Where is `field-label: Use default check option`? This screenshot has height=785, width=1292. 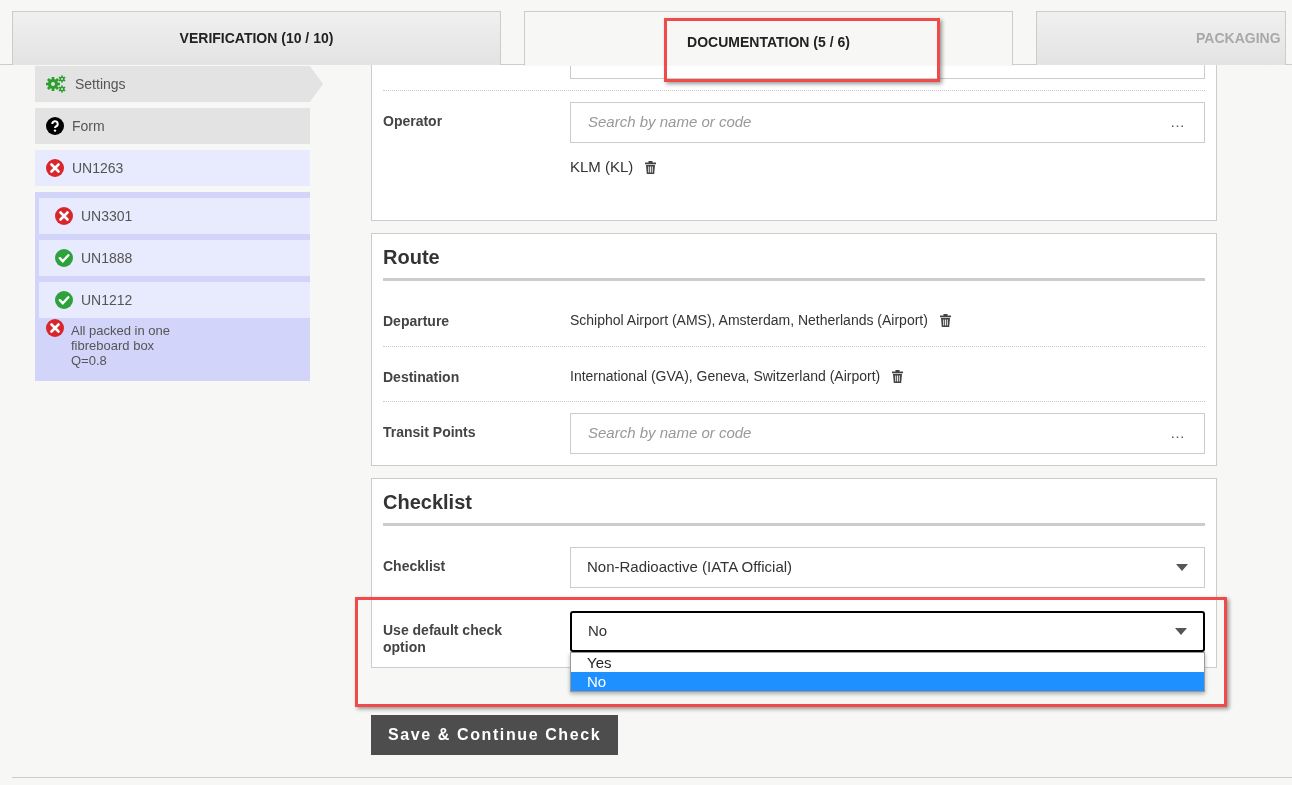
field-label: Use default check option is located at coordinates (443, 638).